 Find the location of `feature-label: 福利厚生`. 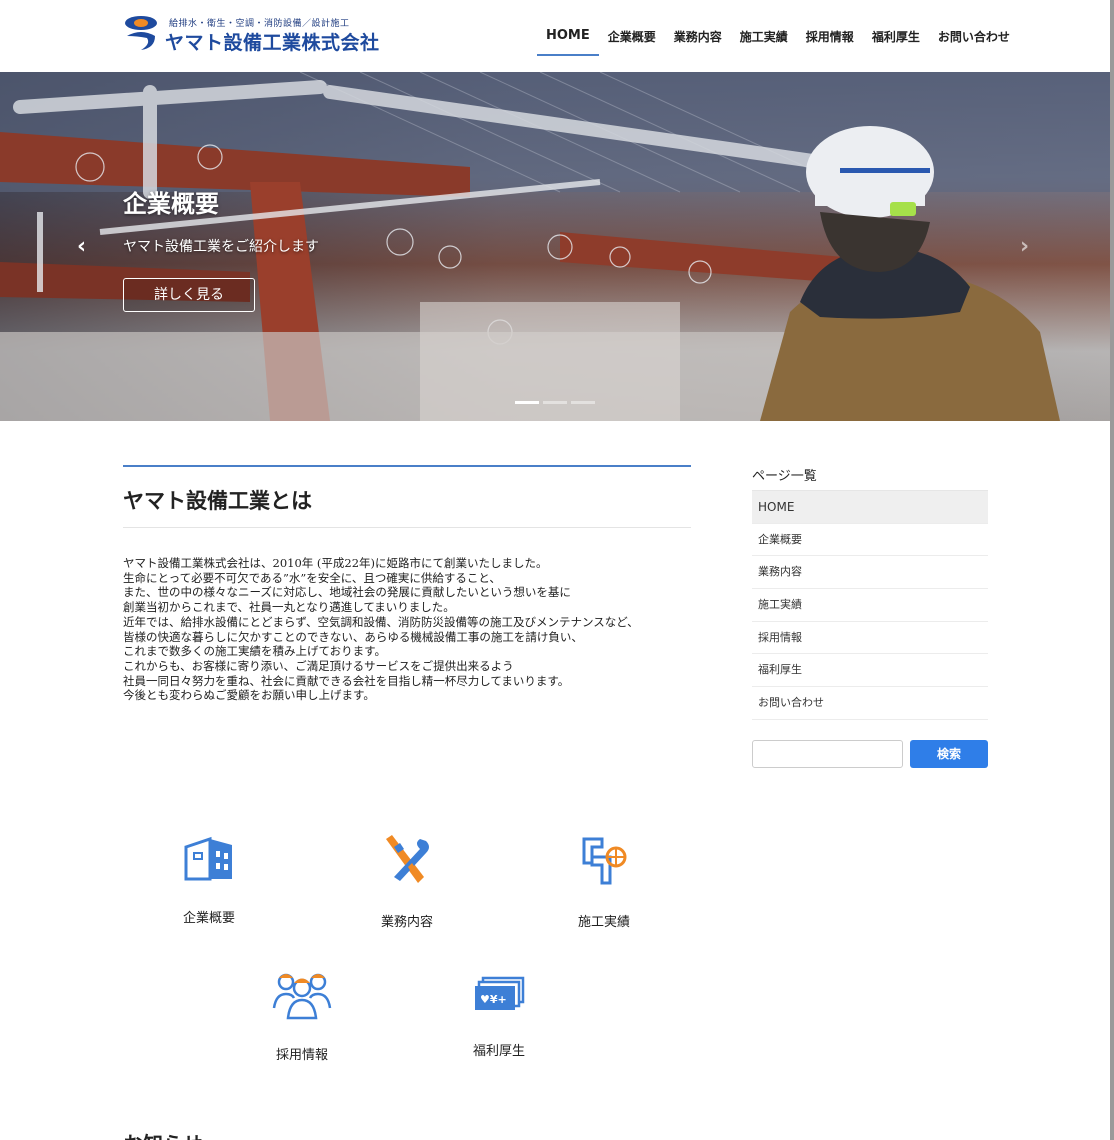

feature-label: 福利厚生 is located at coordinates (498, 1051).